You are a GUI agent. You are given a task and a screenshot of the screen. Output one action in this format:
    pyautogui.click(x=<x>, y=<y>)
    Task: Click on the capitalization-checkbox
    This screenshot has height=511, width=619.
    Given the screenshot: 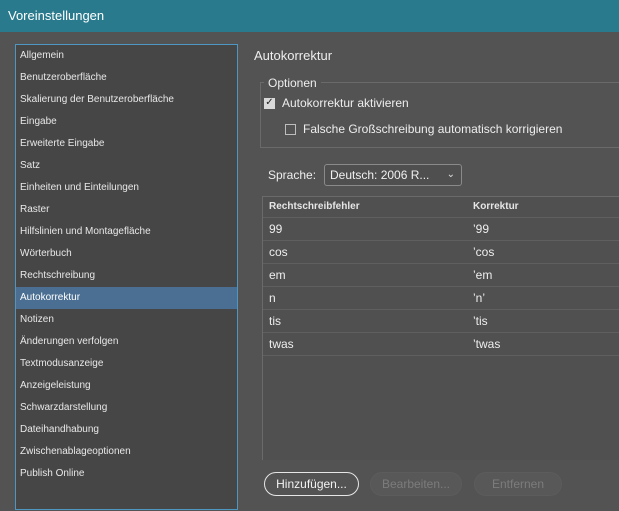 What is the action you would take?
    pyautogui.click(x=290, y=129)
    